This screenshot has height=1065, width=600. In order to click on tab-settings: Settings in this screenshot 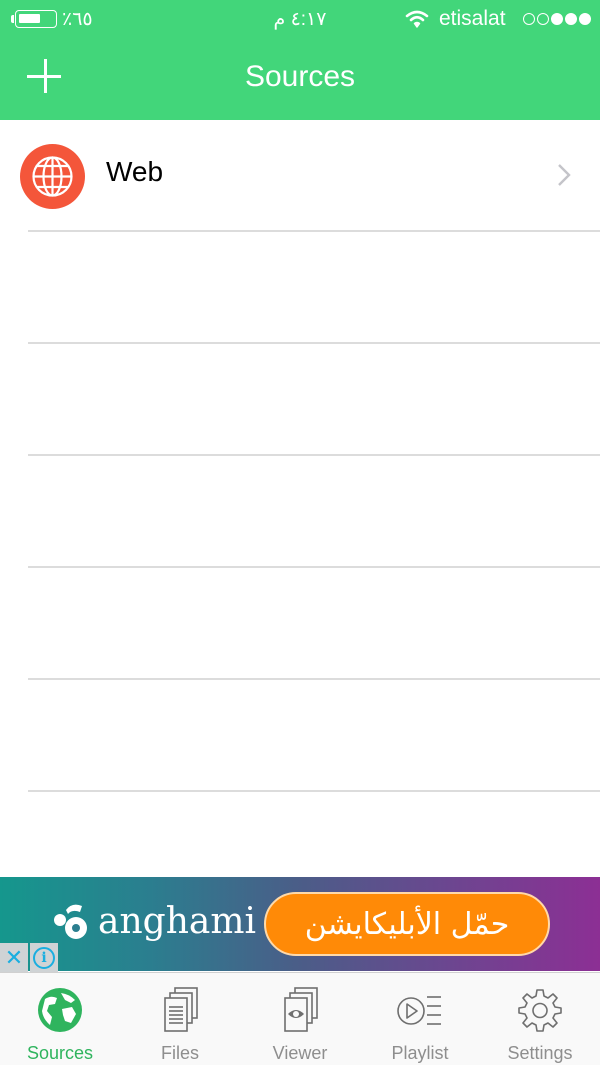, I will do `click(540, 1019)`.